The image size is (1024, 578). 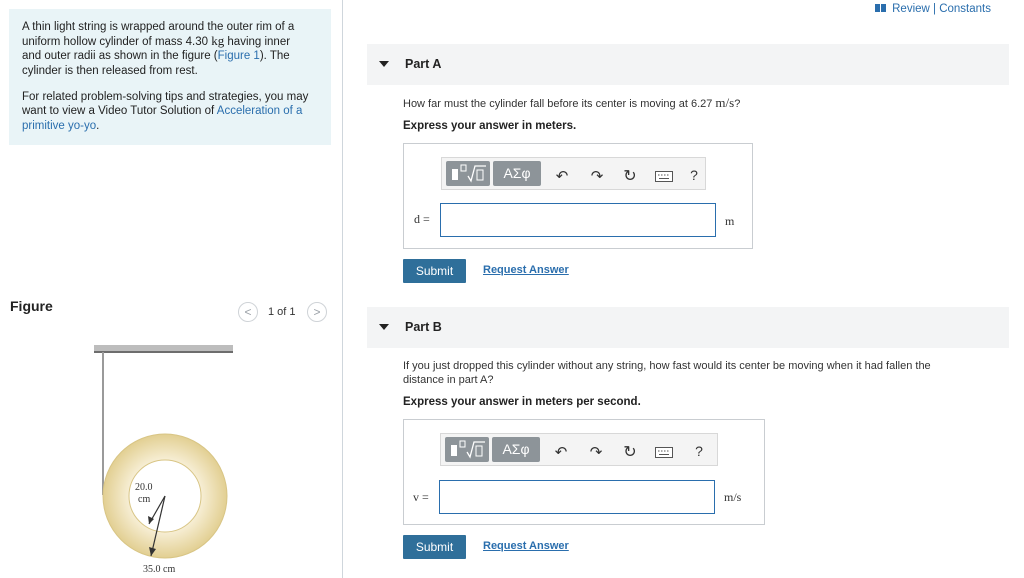 I want to click on inner-radius-label: 20.0, so click(x=144, y=487).